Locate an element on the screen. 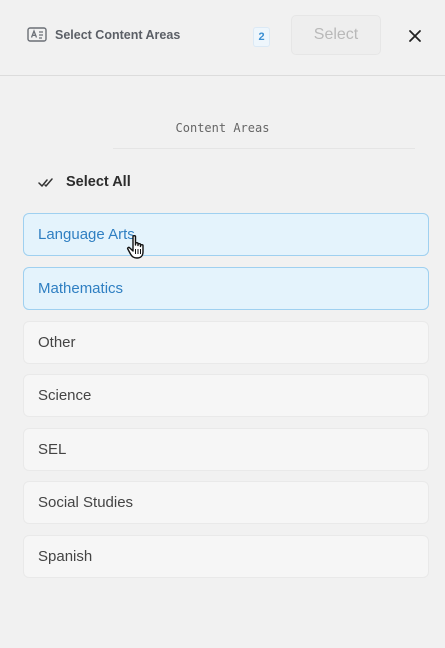 The width and height of the screenshot is (445, 648). select-button: Select is located at coordinates (336, 35).